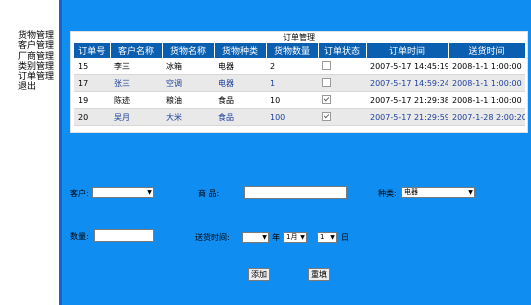 This screenshot has height=305, width=531. Describe the element at coordinates (276, 237) in the screenshot. I see `year-unit: 年` at that location.